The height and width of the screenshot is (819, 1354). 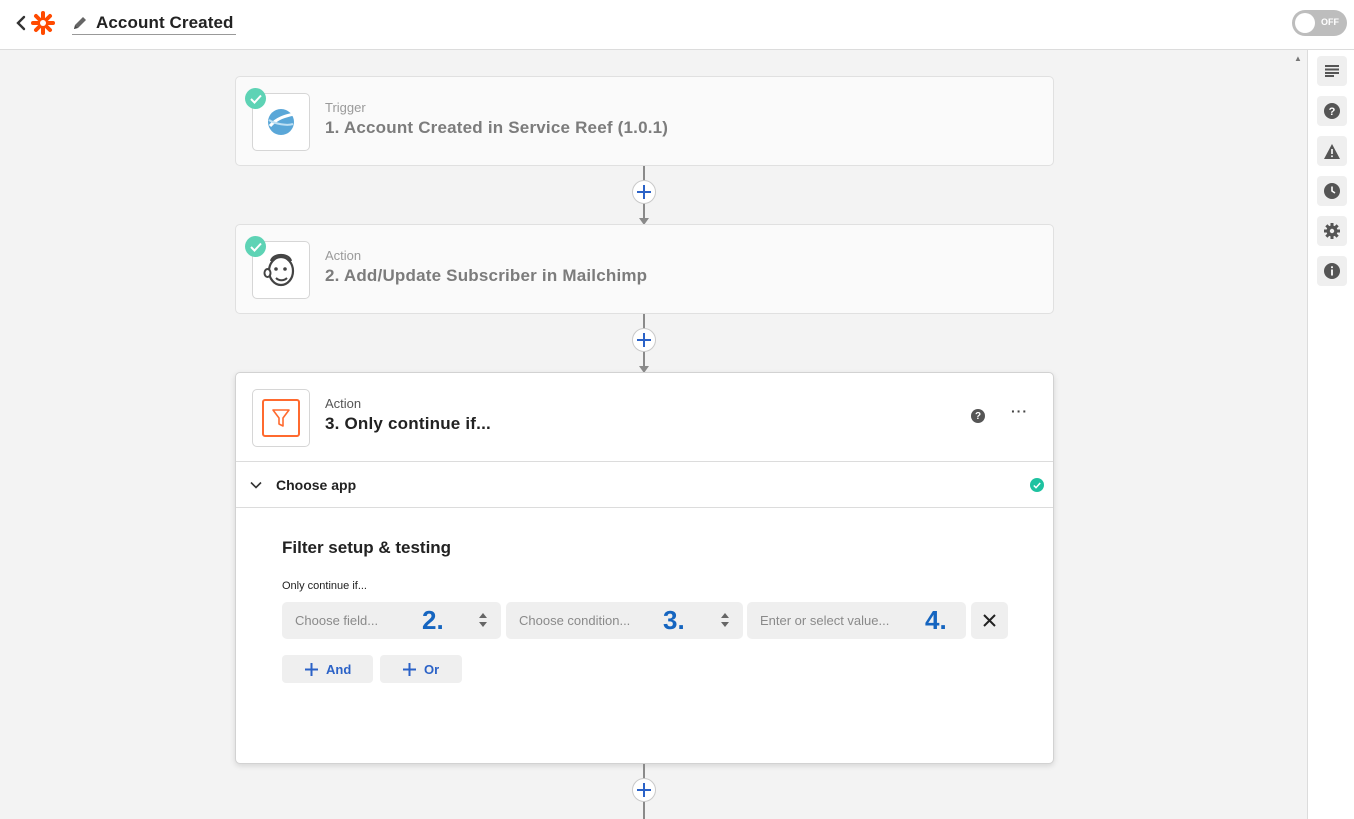 I want to click on annotation-number: 4., so click(x=936, y=620).